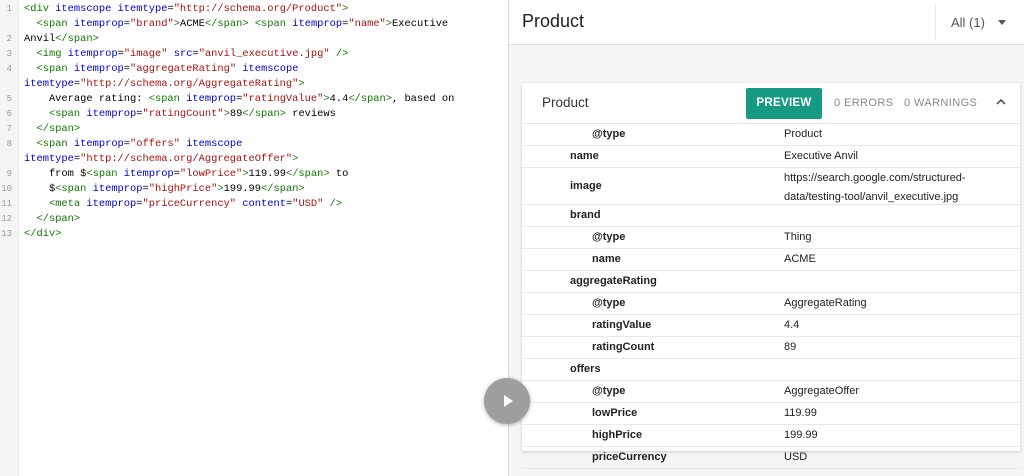 The image size is (1024, 476). Describe the element at coordinates (155, 144) in the screenshot. I see `code-token: "offers"` at that location.